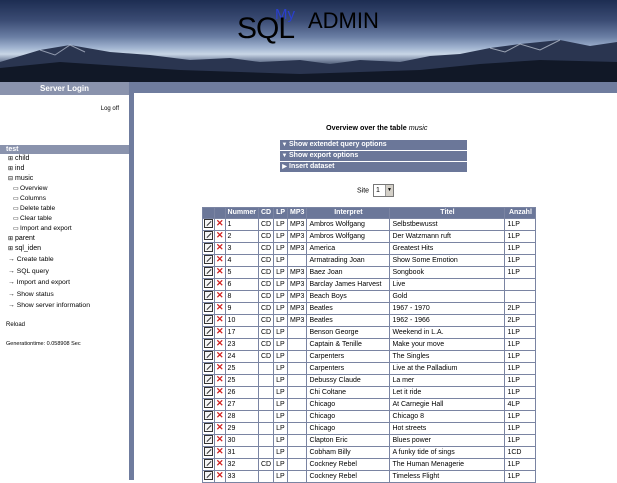 The height and width of the screenshot is (483, 617). Describe the element at coordinates (11, 179) in the screenshot. I see `expand-icon: ⊟` at that location.